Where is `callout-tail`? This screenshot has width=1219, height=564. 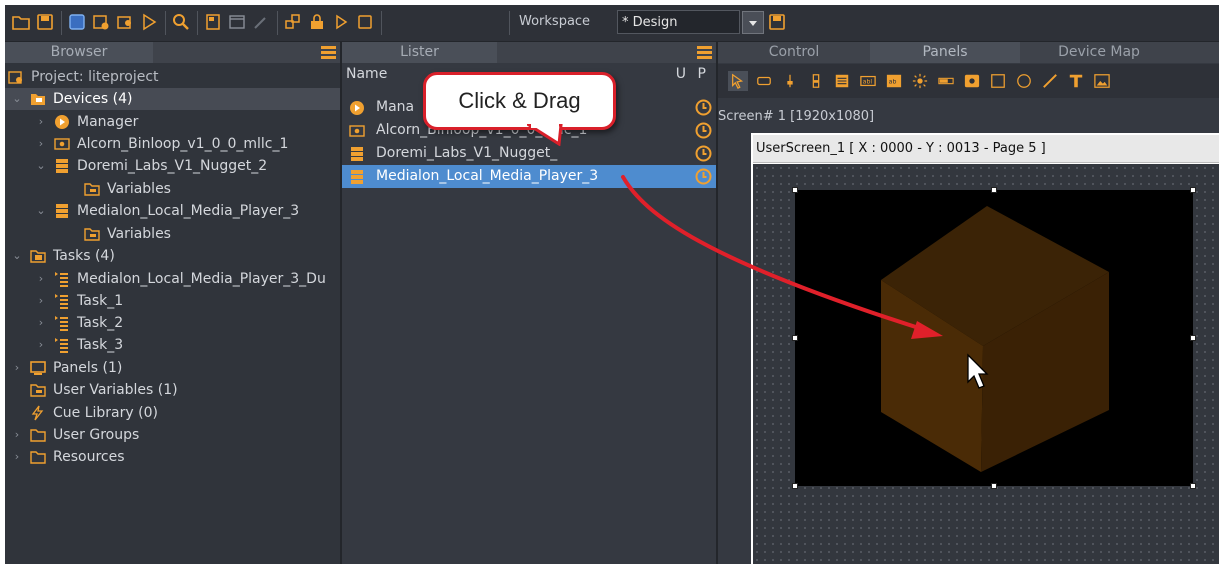 callout-tail is located at coordinates (545, 135).